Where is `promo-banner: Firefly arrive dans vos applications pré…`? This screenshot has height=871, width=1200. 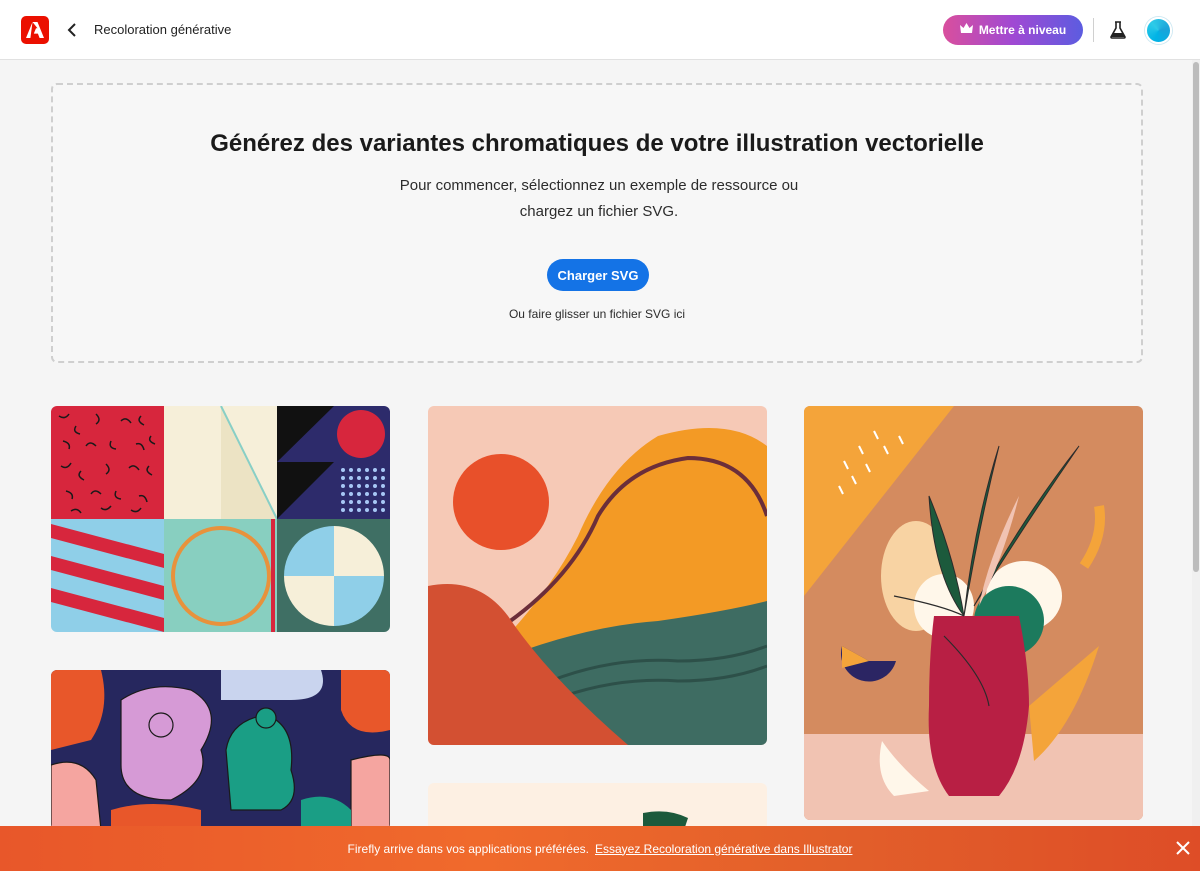 promo-banner: Firefly arrive dans vos applications pré… is located at coordinates (600, 848).